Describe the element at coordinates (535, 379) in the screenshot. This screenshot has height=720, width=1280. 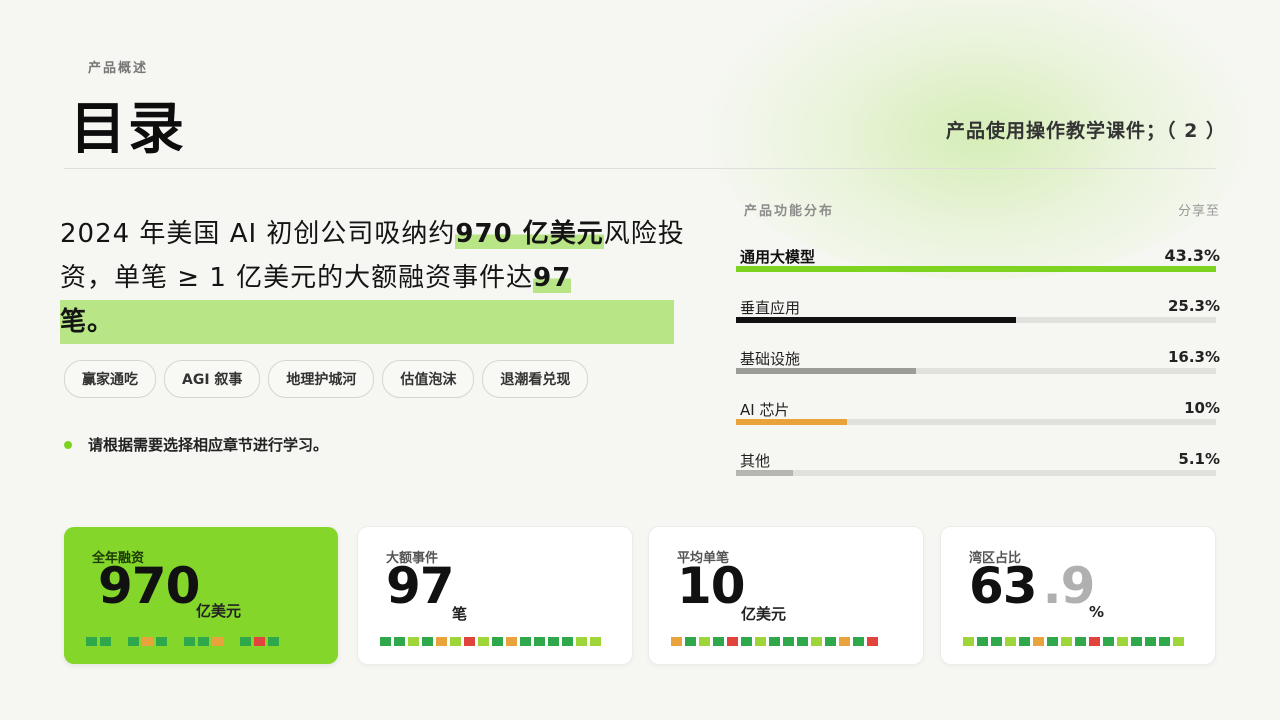
I see `tag-chip: 退潮看兑现` at that location.